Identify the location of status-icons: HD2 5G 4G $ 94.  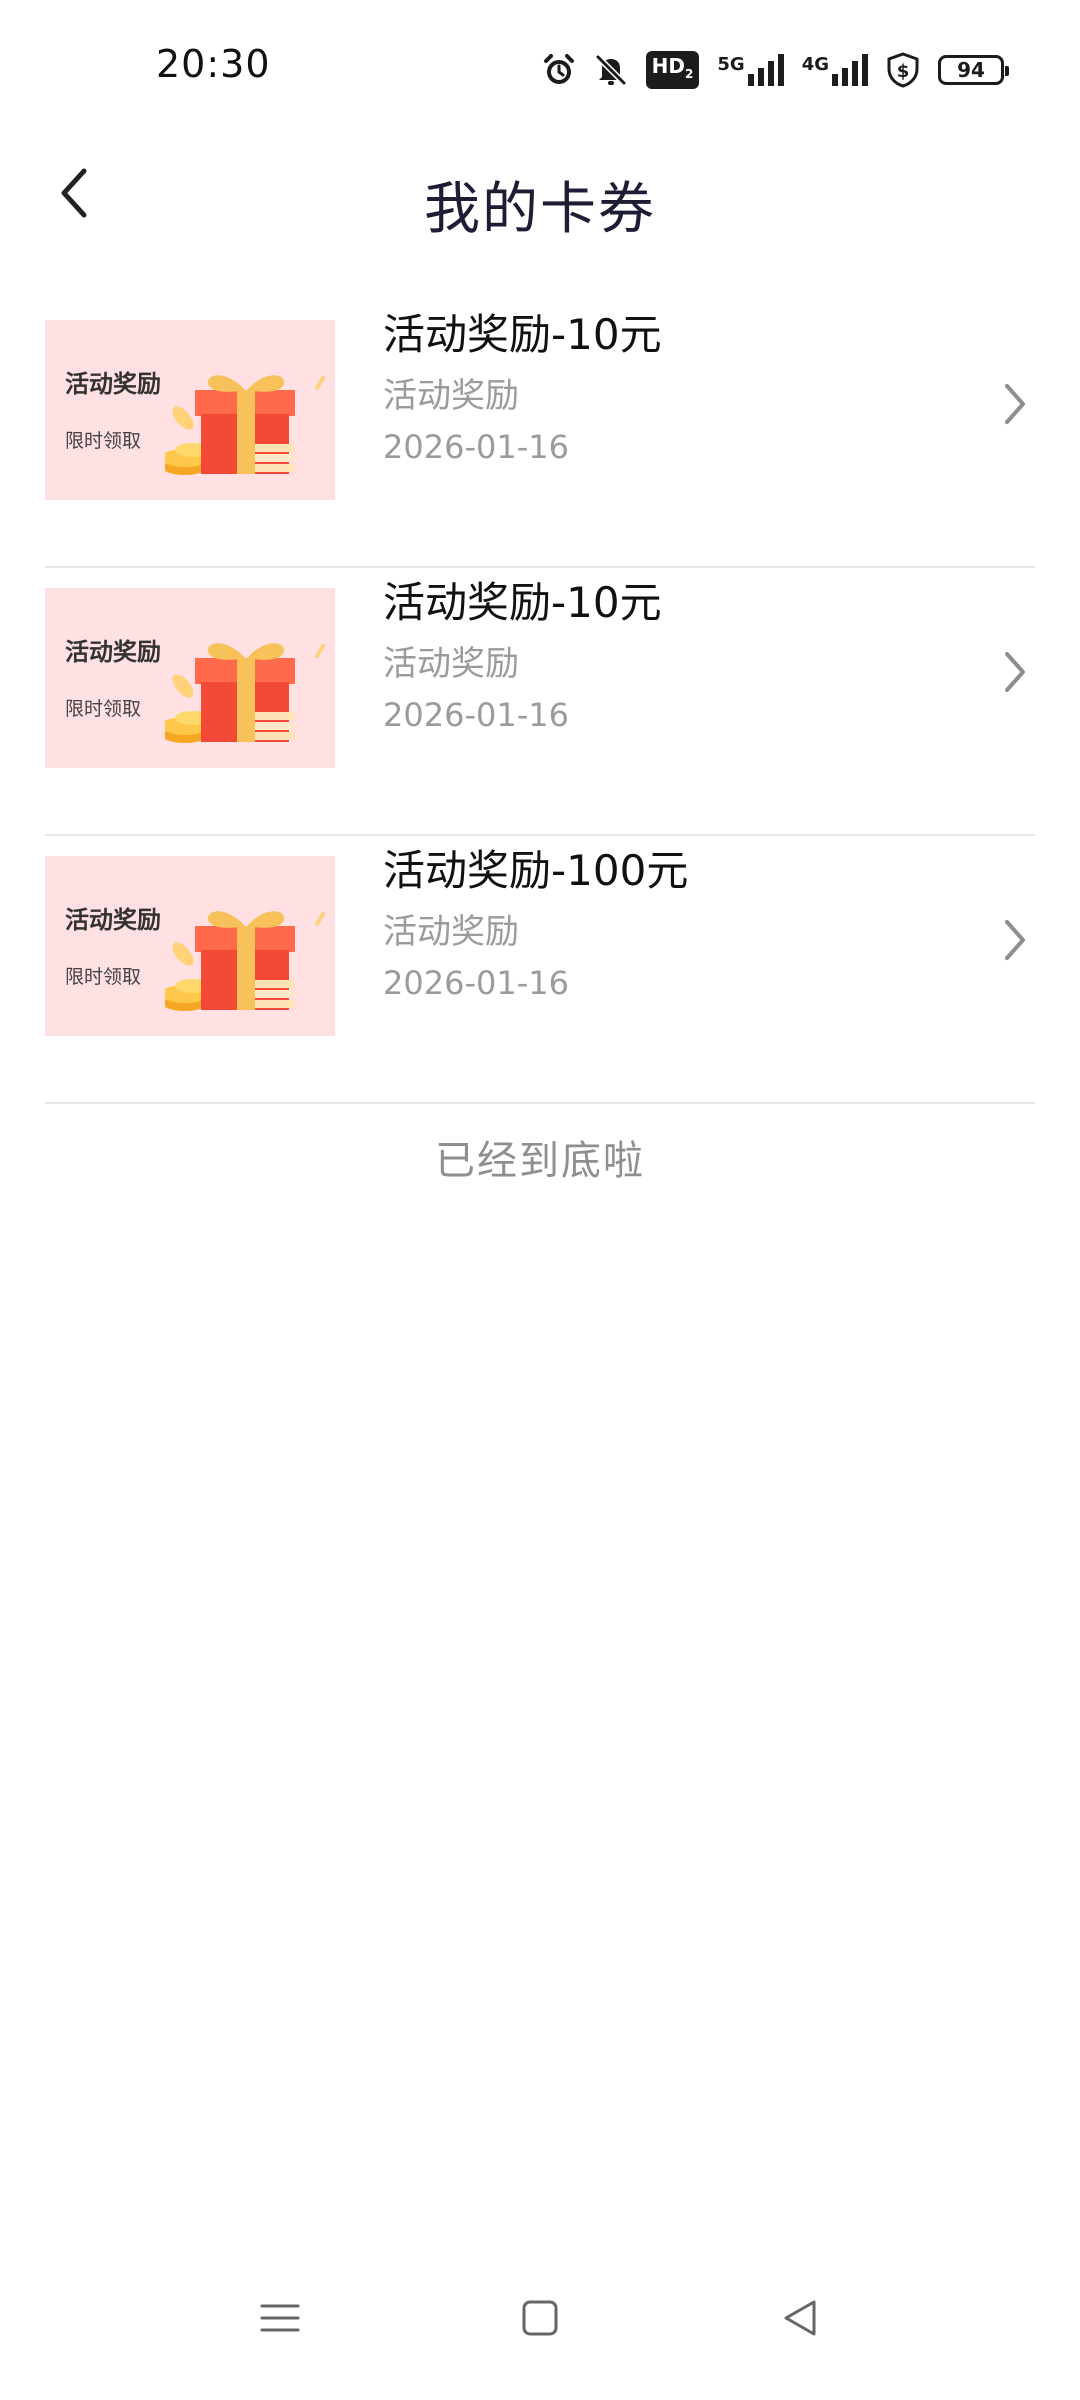
(775, 70).